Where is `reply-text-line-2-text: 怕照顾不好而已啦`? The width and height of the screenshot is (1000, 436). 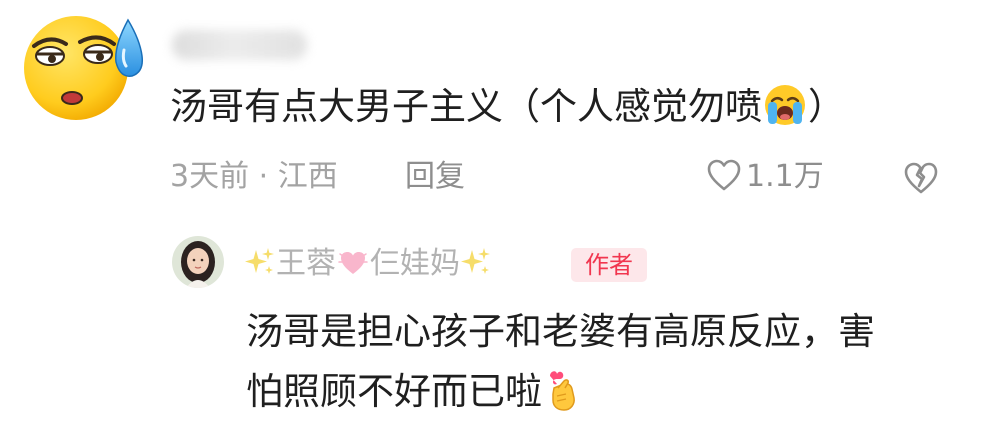
reply-text-line-2-text: 怕照顾不好而已啦 is located at coordinates (394, 391).